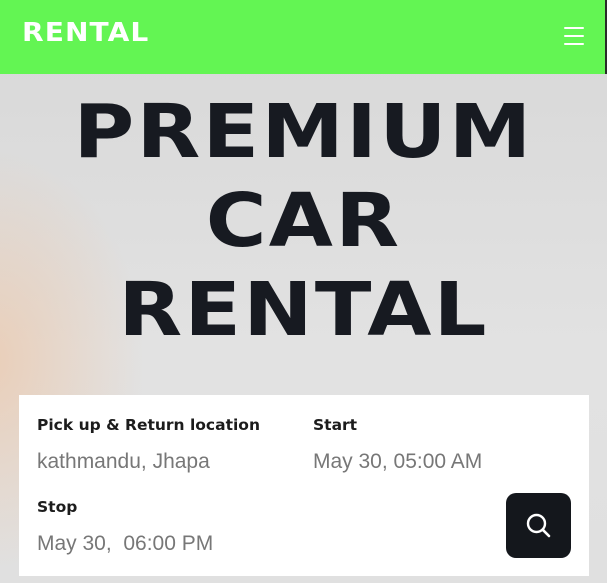 Image resolution: width=607 pixels, height=583 pixels. Describe the element at coordinates (303, 132) in the screenshot. I see `hero-title-line-1: PREMIUM` at that location.